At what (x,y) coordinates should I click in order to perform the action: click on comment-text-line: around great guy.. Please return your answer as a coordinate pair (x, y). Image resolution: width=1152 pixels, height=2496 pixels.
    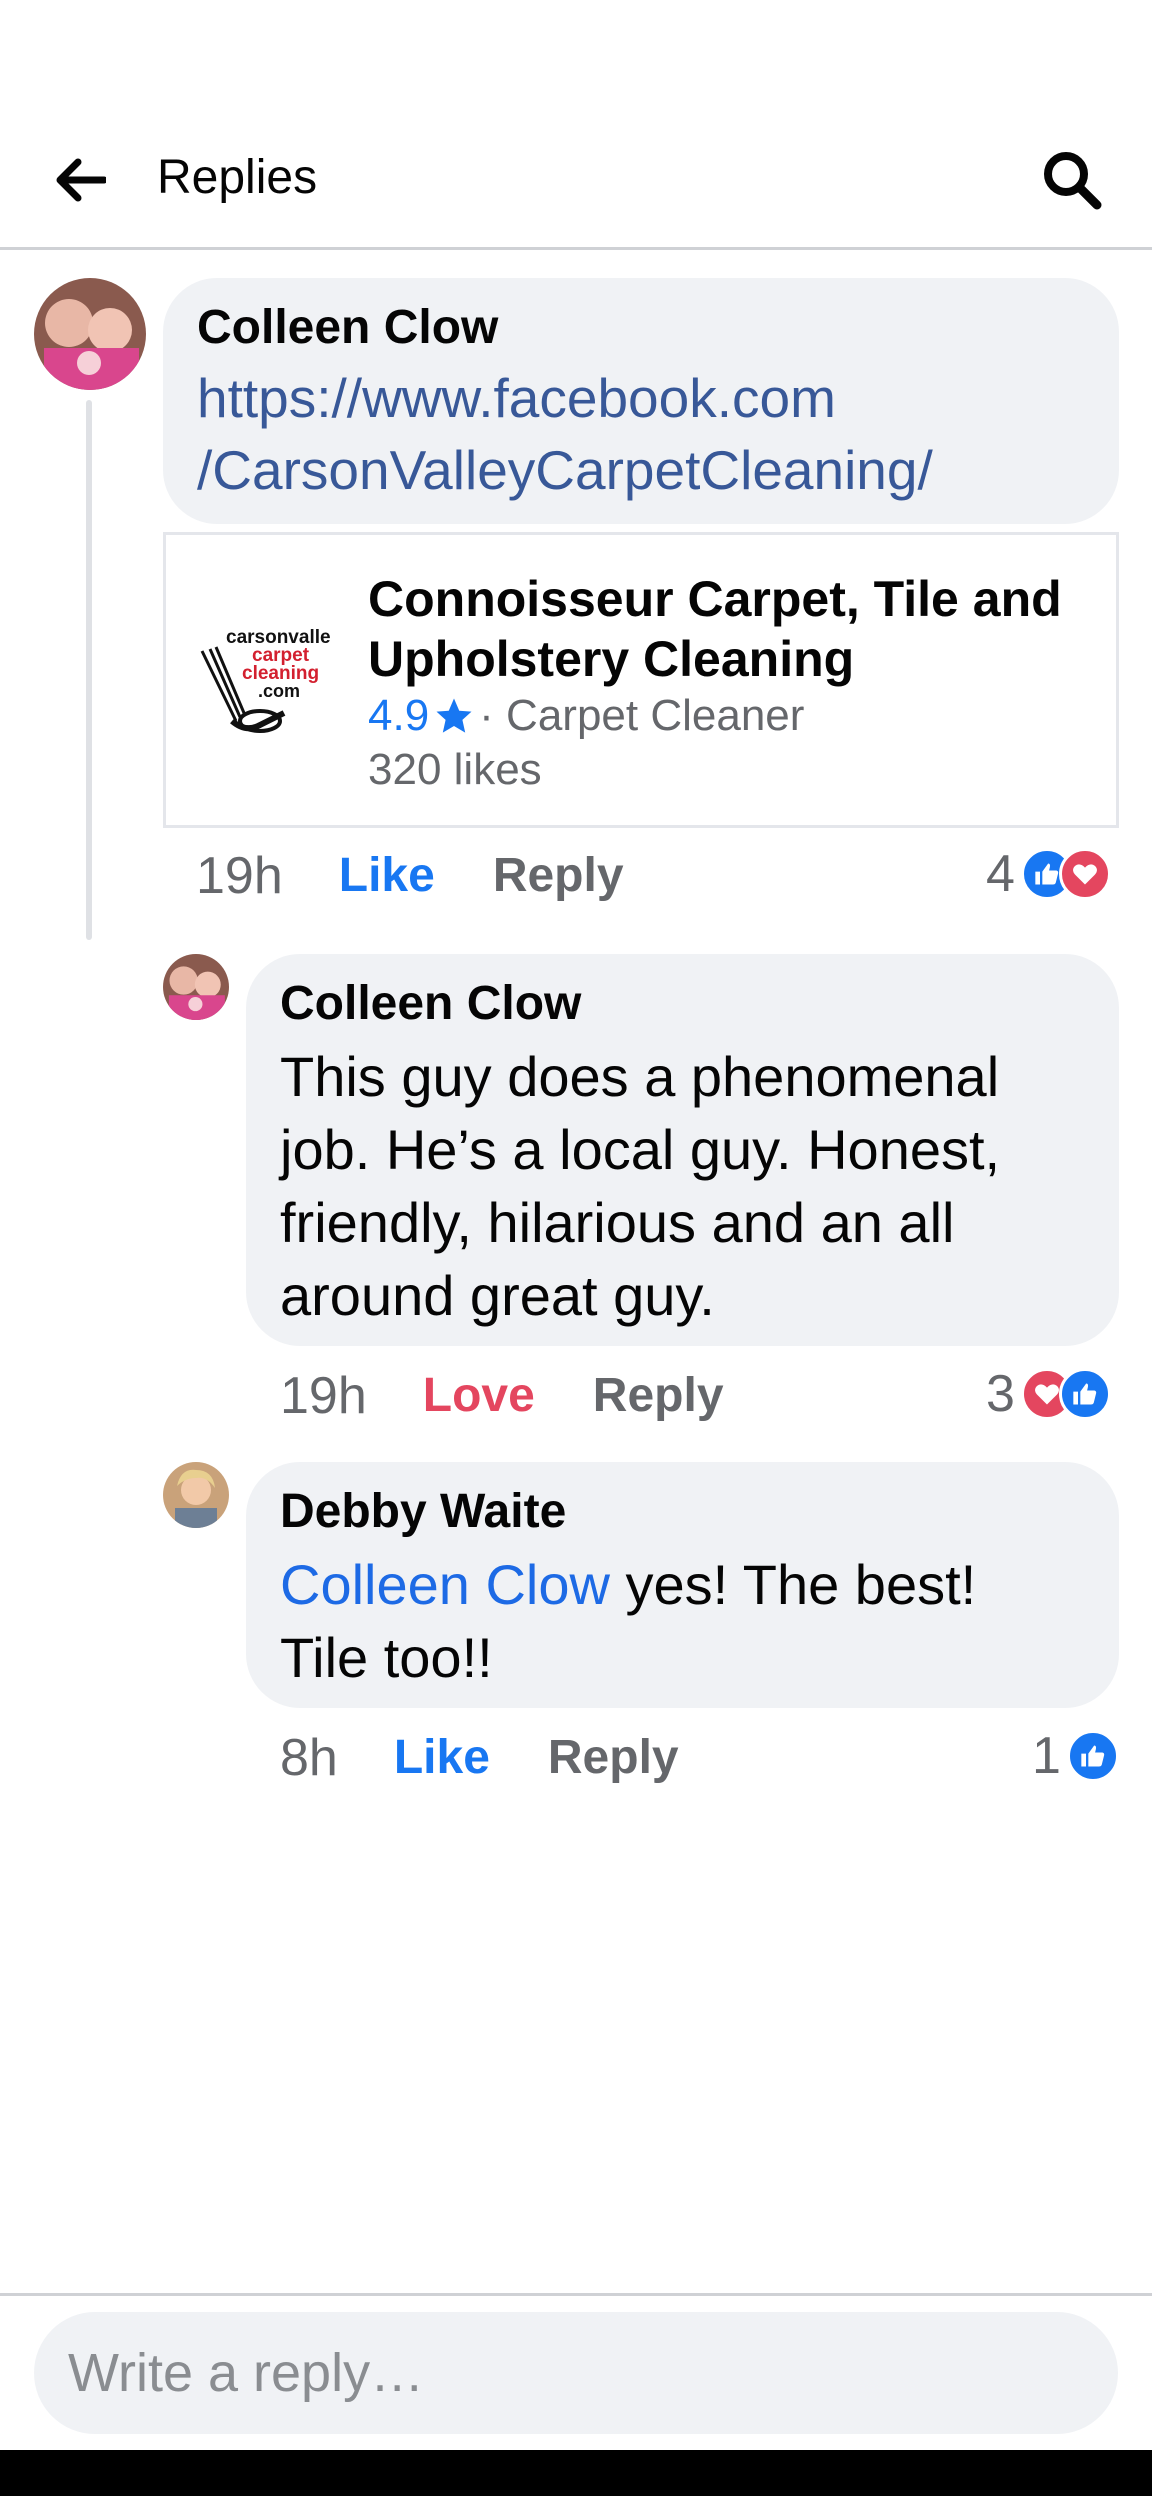
    Looking at the image, I should click on (497, 1295).